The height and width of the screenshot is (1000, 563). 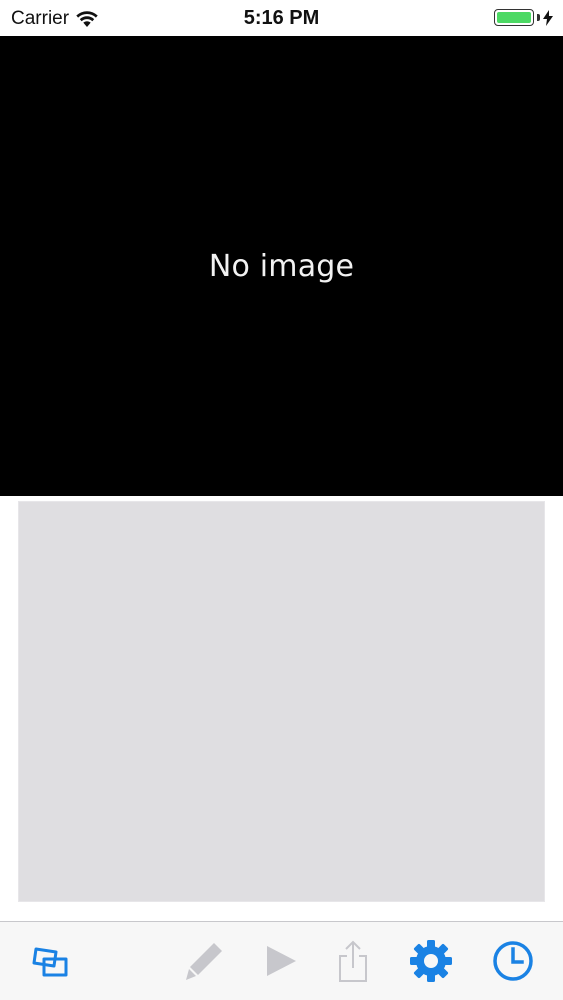 I want to click on gallery-icon, so click(x=50, y=962).